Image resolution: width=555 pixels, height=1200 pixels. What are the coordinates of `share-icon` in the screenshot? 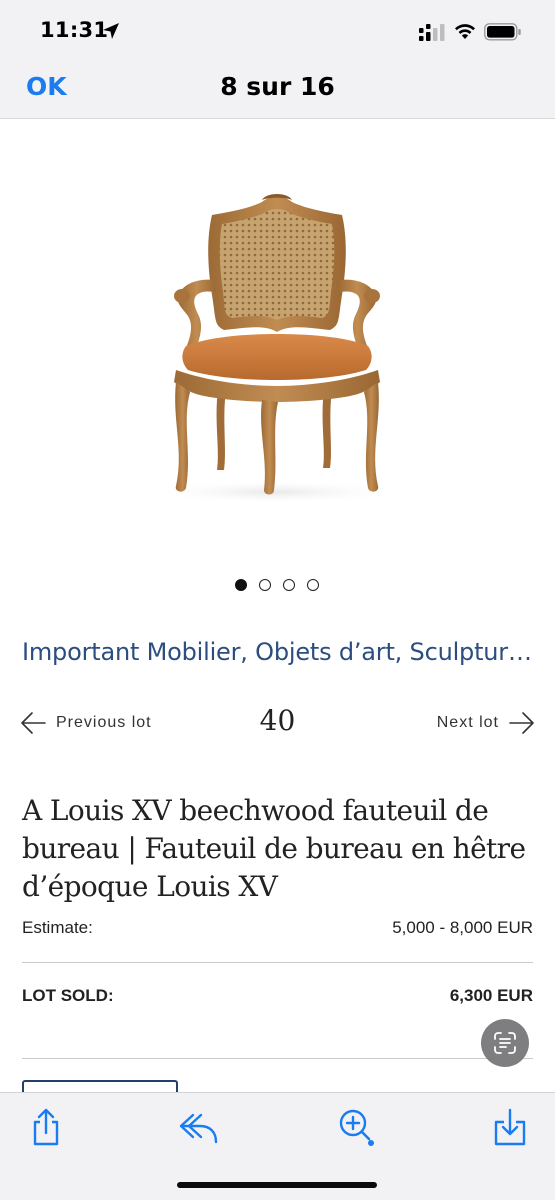 It's located at (46, 1127).